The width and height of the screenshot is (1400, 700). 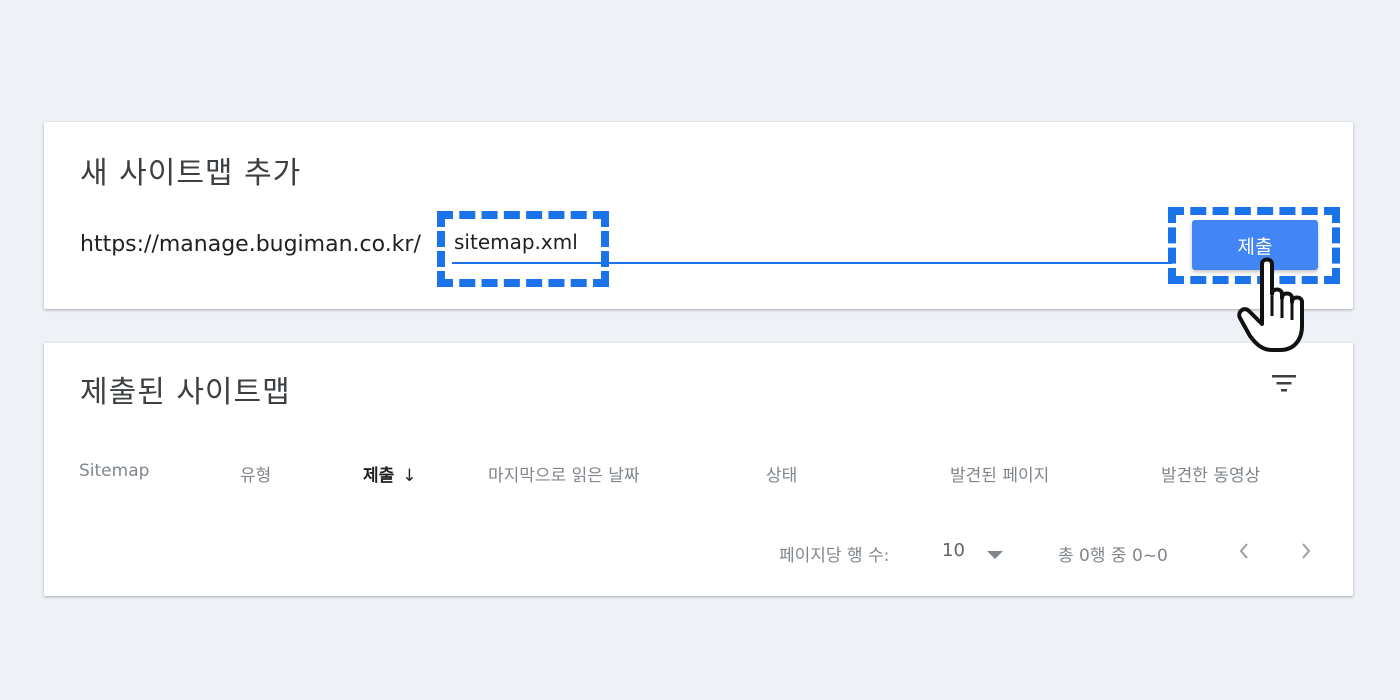 I want to click on column-header-submitted: 제출 ↓, so click(x=390, y=473).